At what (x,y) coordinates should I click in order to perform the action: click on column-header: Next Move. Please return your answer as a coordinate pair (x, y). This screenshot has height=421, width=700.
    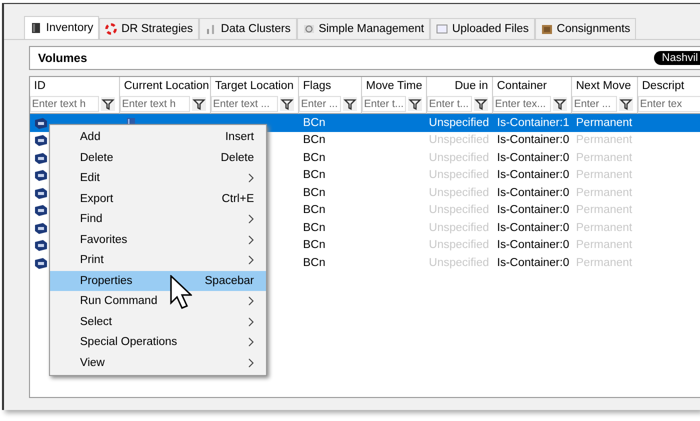
    Looking at the image, I should click on (605, 86).